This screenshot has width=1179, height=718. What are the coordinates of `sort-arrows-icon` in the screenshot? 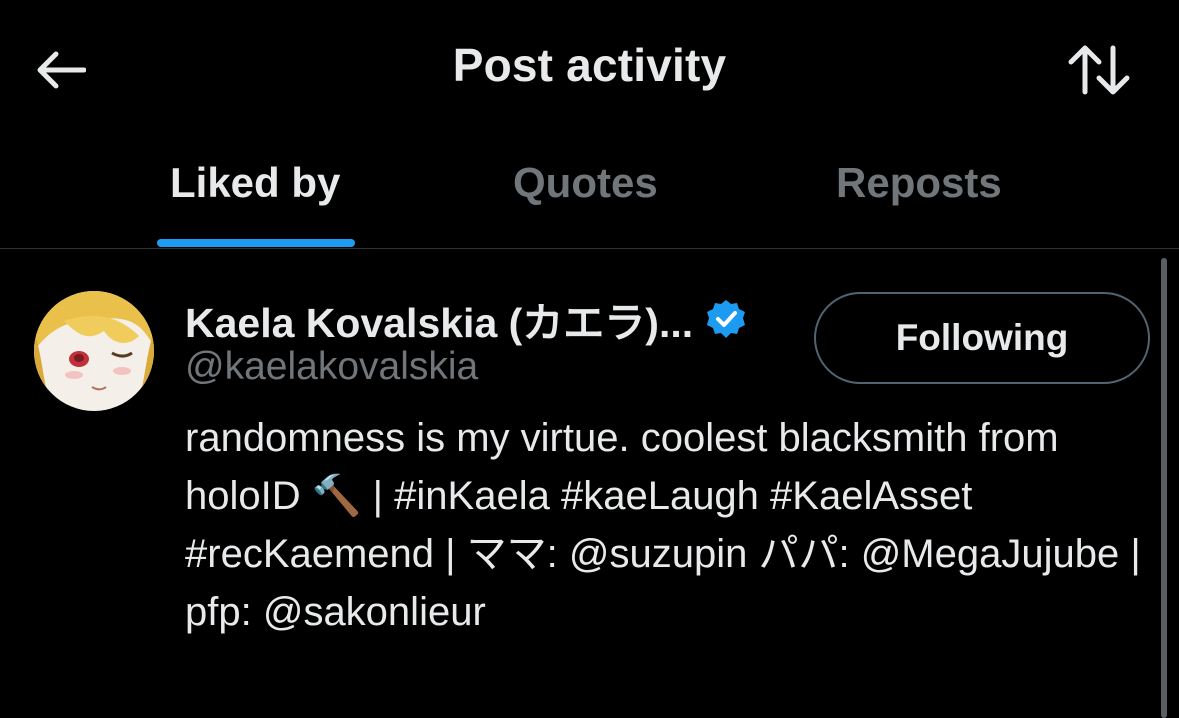 It's located at (1099, 70).